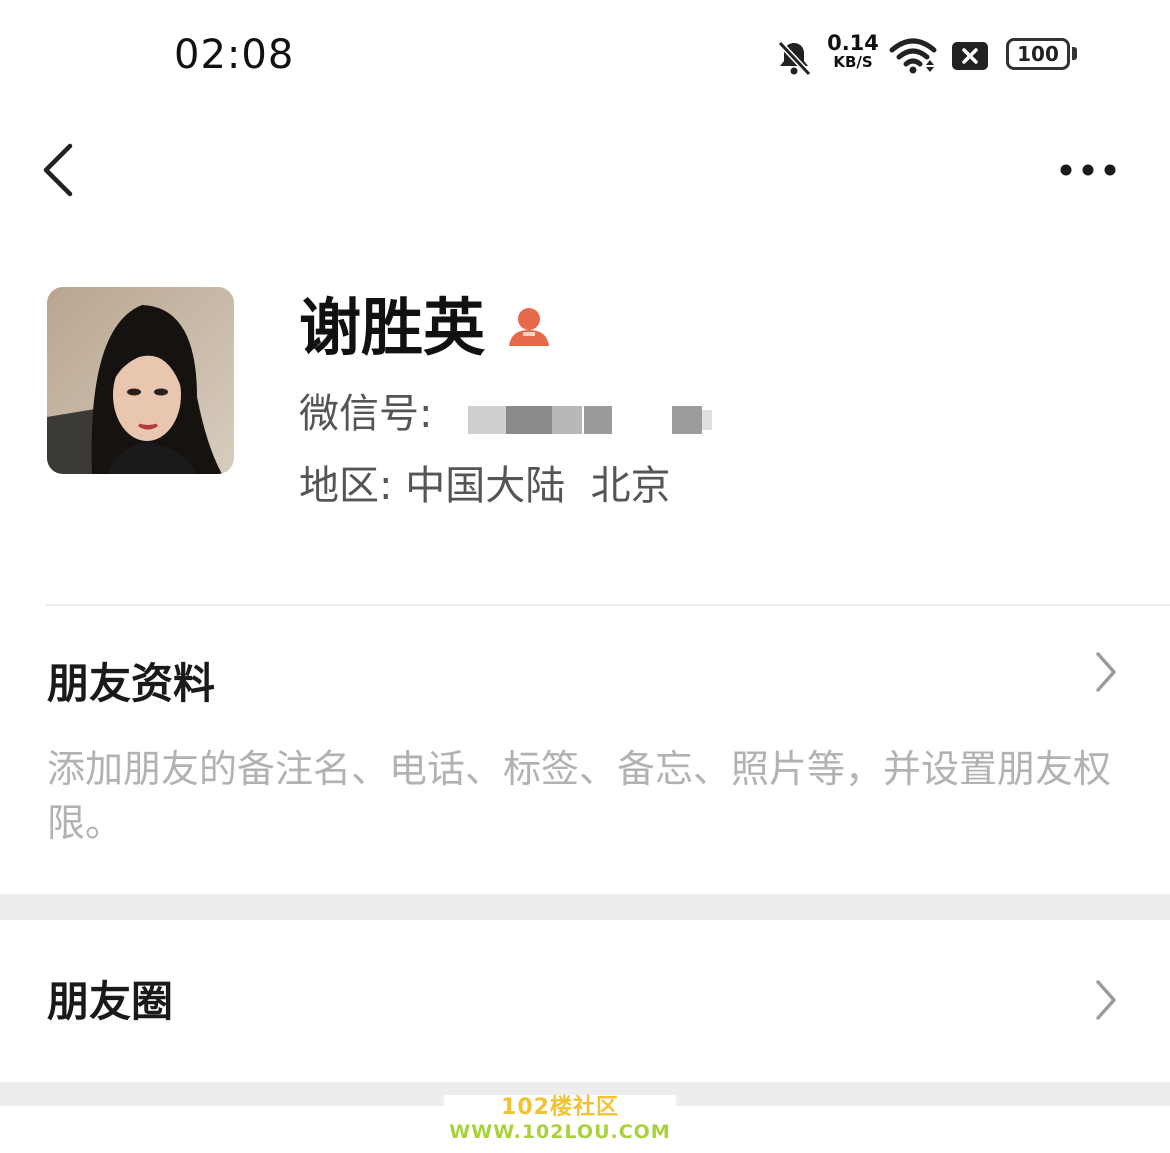  I want to click on net-speed: 0.14 KB/S, so click(853, 51).